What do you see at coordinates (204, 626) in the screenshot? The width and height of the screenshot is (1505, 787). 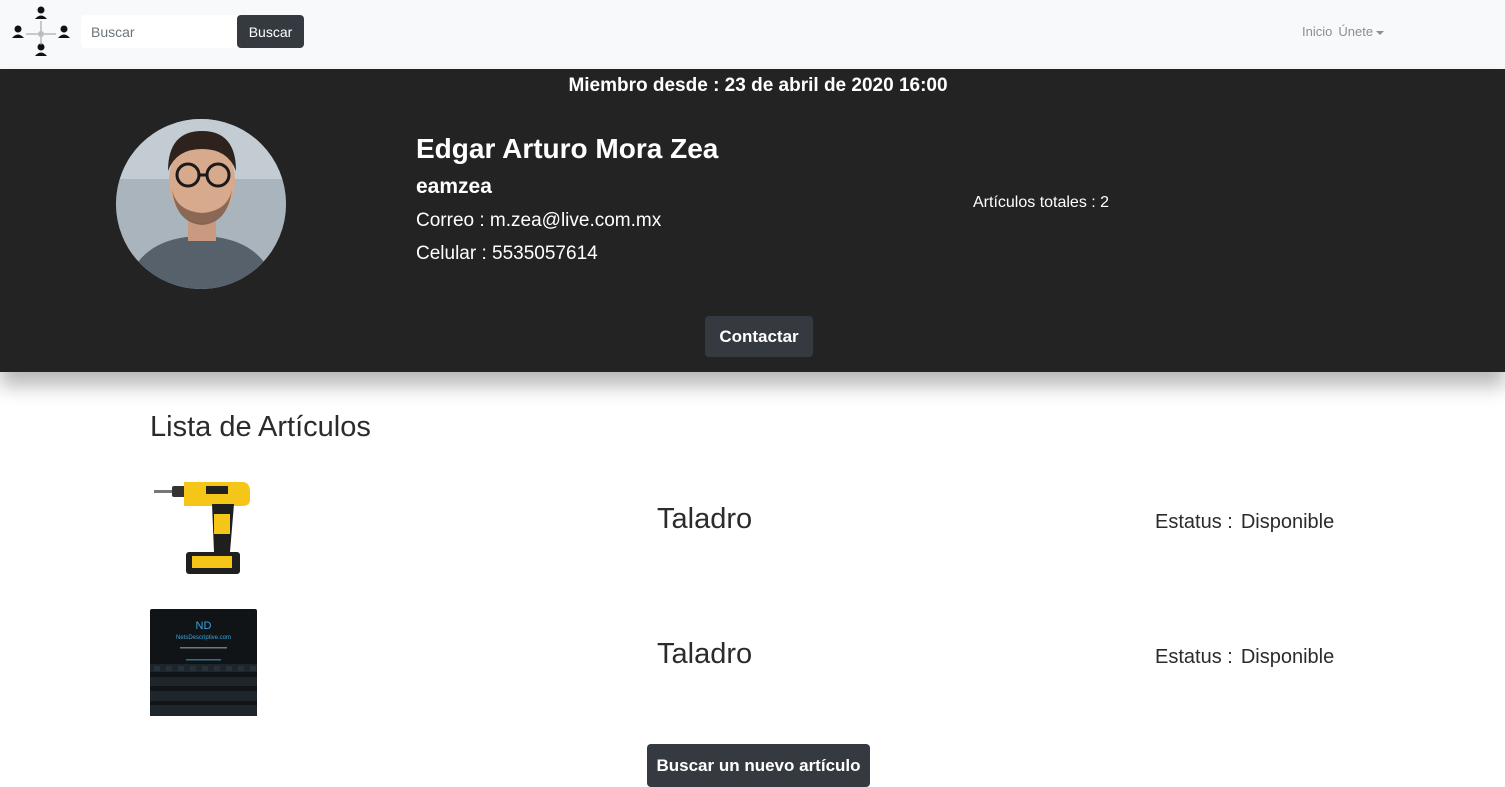 I see `svg-text: ND` at bounding box center [204, 626].